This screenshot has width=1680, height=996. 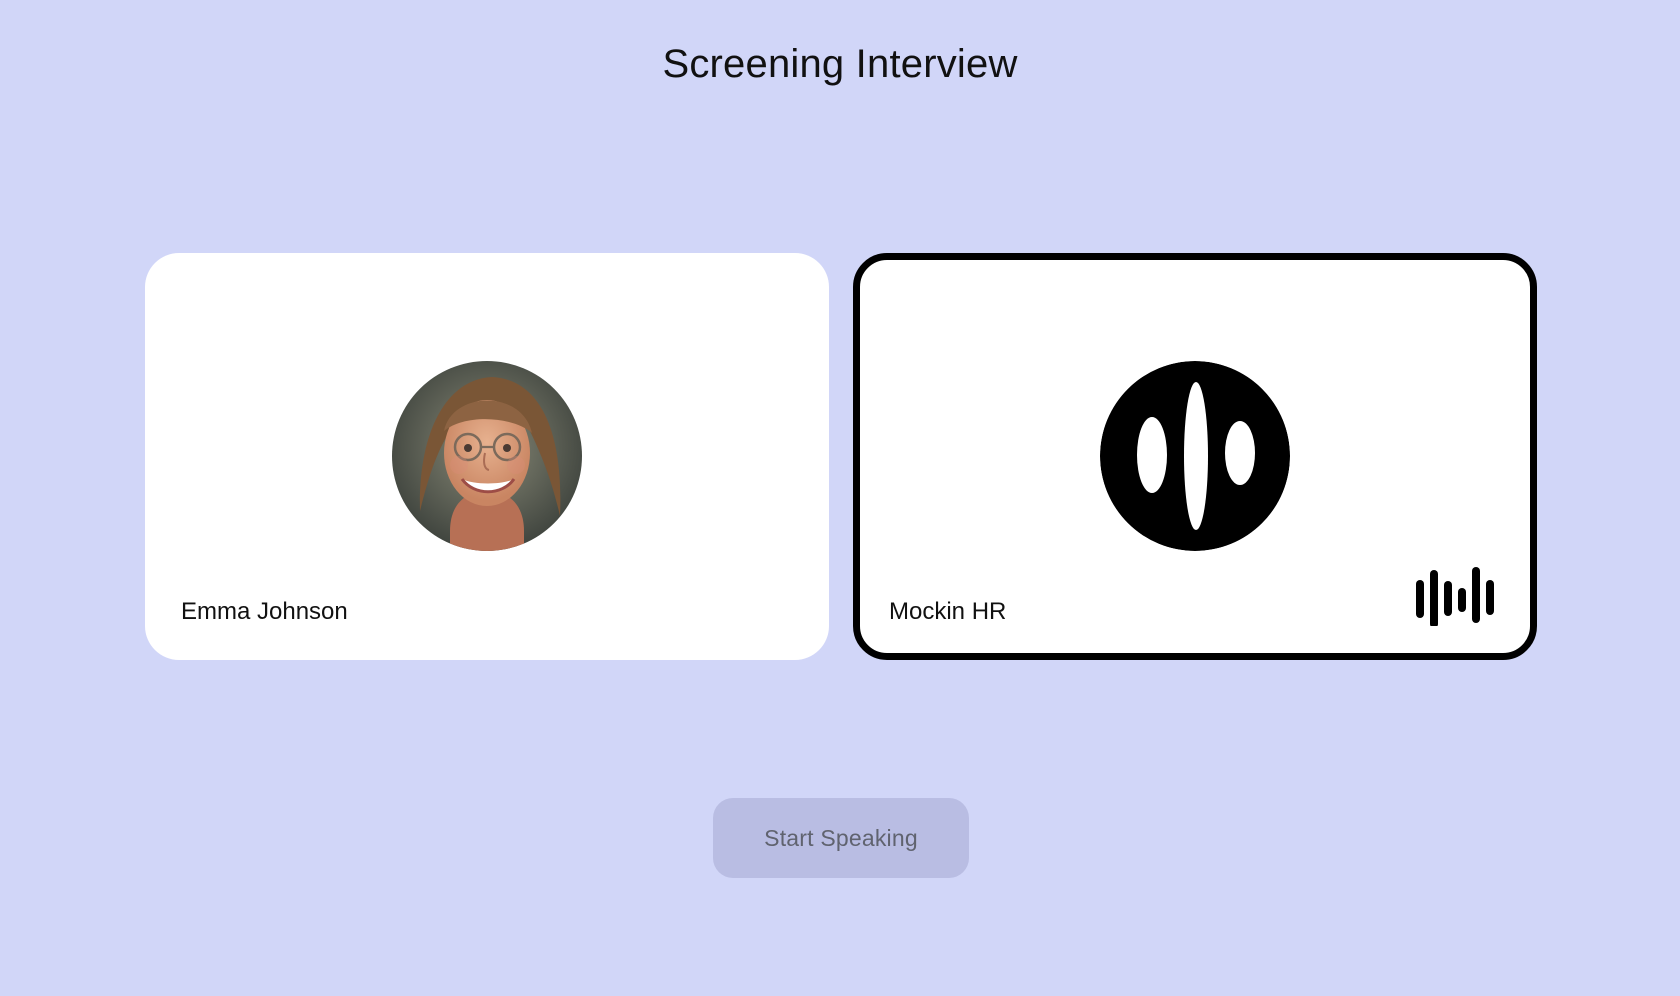 What do you see at coordinates (1454, 596) in the screenshot?
I see `audio-waveform-icon` at bounding box center [1454, 596].